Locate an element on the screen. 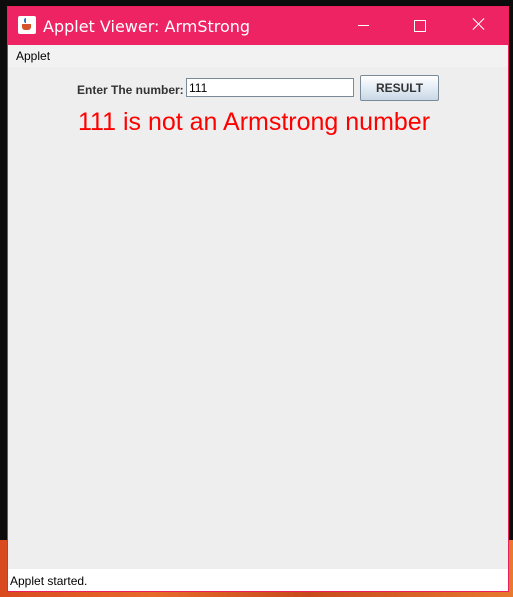 This screenshot has width=513, height=597. result-button: RESULT is located at coordinates (399, 88).